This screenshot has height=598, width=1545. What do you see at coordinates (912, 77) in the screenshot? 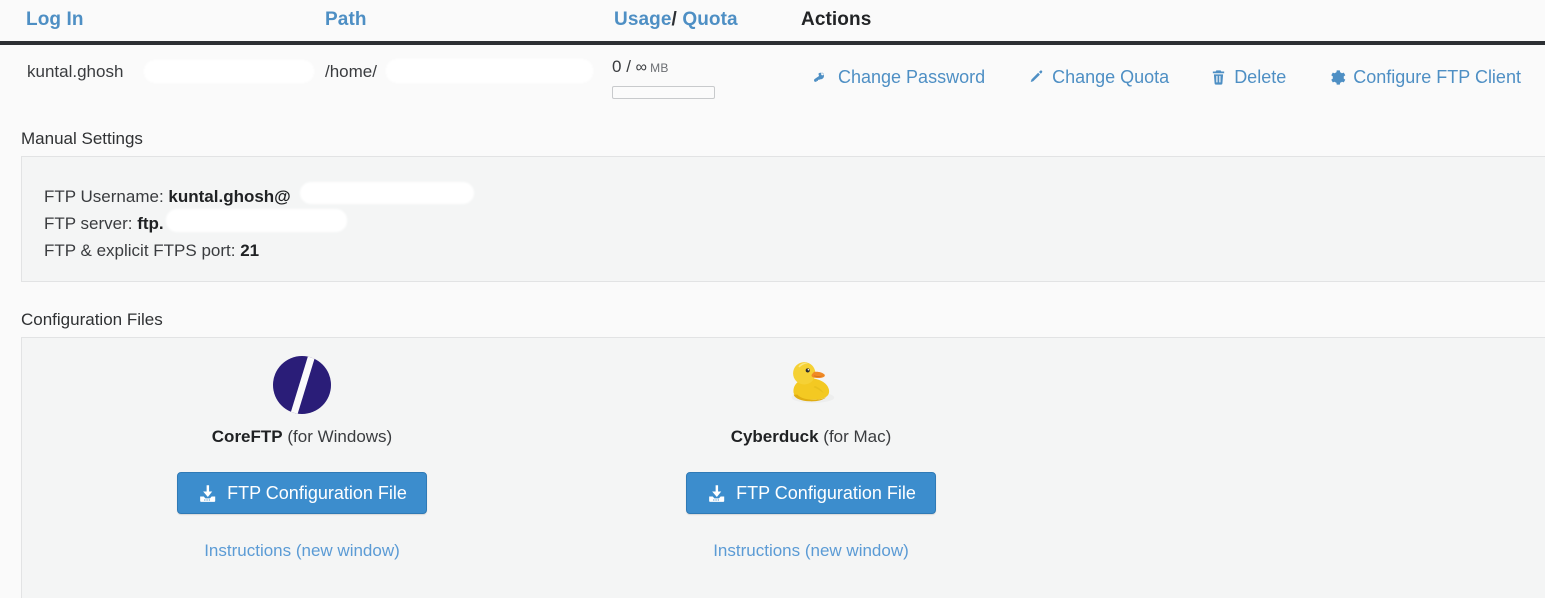
I see `change-password-label: Change Password` at bounding box center [912, 77].